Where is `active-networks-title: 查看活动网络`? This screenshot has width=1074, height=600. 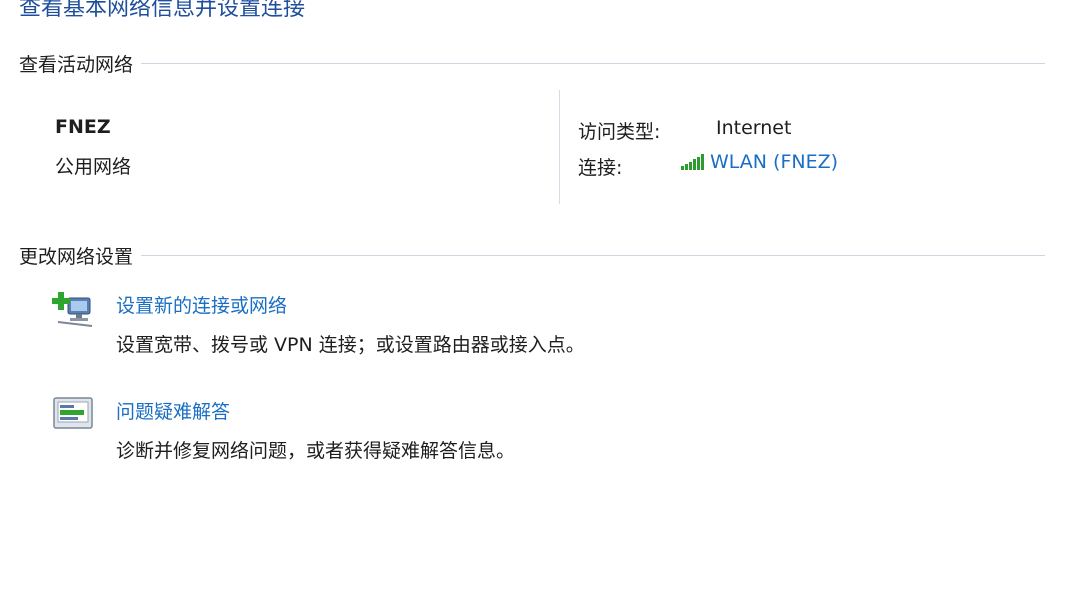
active-networks-title: 查看活动网络 is located at coordinates (76, 65).